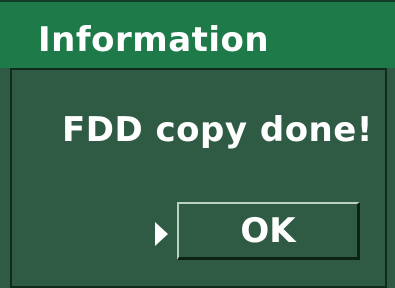  I want to click on triangle-right-icon, so click(161, 234).